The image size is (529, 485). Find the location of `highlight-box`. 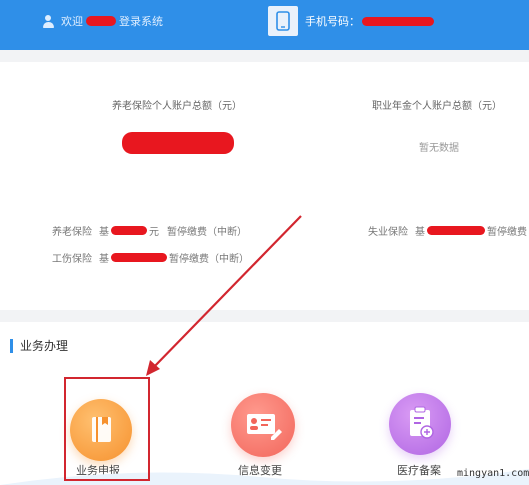

highlight-box is located at coordinates (107, 429).